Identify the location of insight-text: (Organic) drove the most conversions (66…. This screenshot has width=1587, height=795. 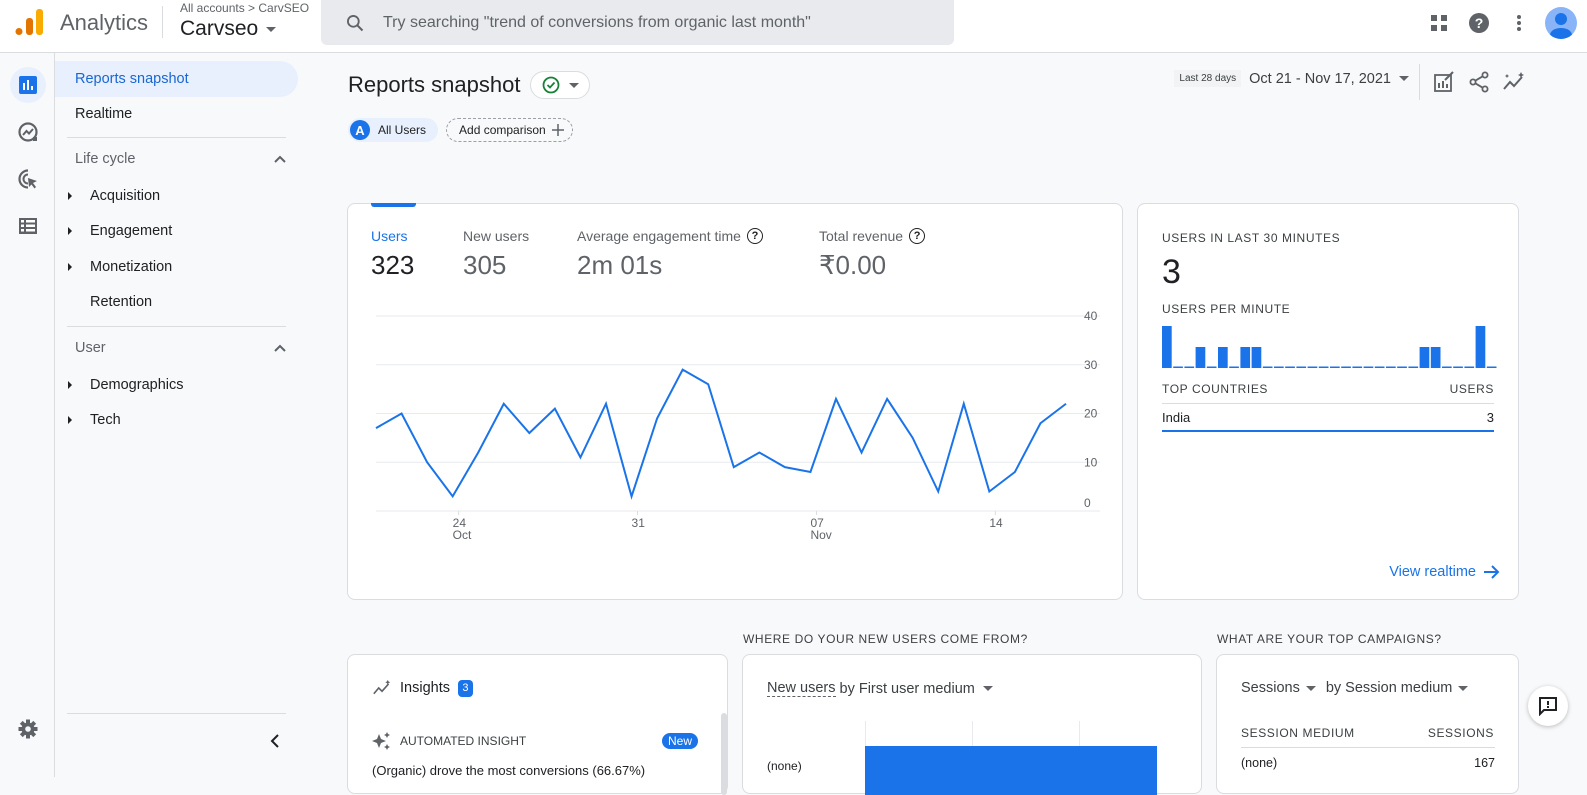
(508, 770).